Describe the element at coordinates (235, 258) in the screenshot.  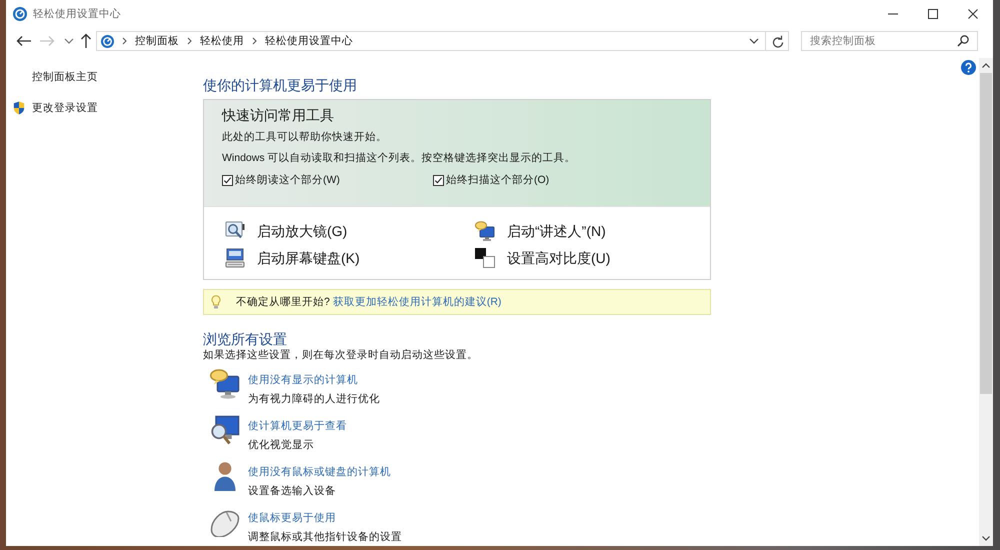
I see `keyboard-monitor-icon` at that location.